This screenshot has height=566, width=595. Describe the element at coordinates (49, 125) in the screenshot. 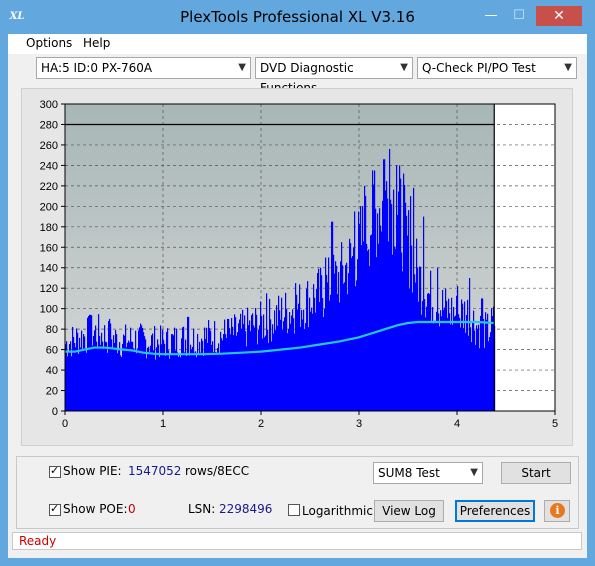

I see `y-tick-label: 280` at that location.